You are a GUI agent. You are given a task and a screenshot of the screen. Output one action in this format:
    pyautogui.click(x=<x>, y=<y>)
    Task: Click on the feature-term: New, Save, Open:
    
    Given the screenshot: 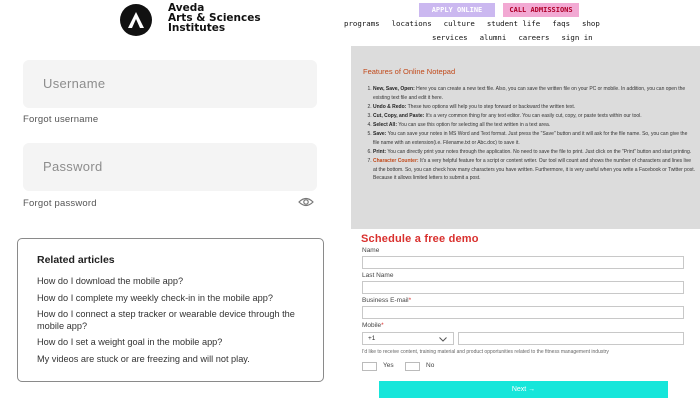 What is the action you would take?
    pyautogui.click(x=394, y=89)
    